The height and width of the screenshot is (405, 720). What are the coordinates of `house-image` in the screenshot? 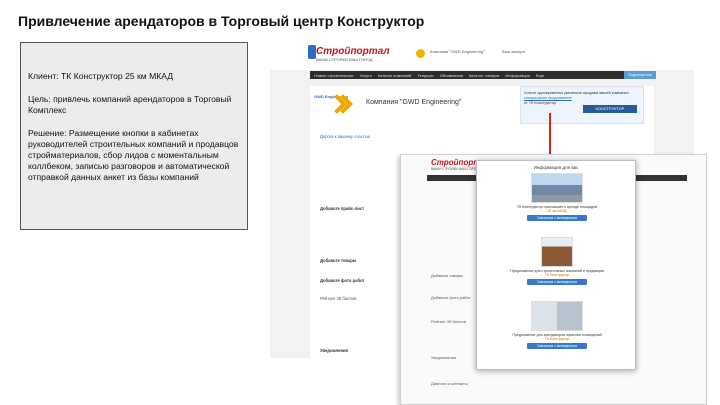 It's located at (557, 252).